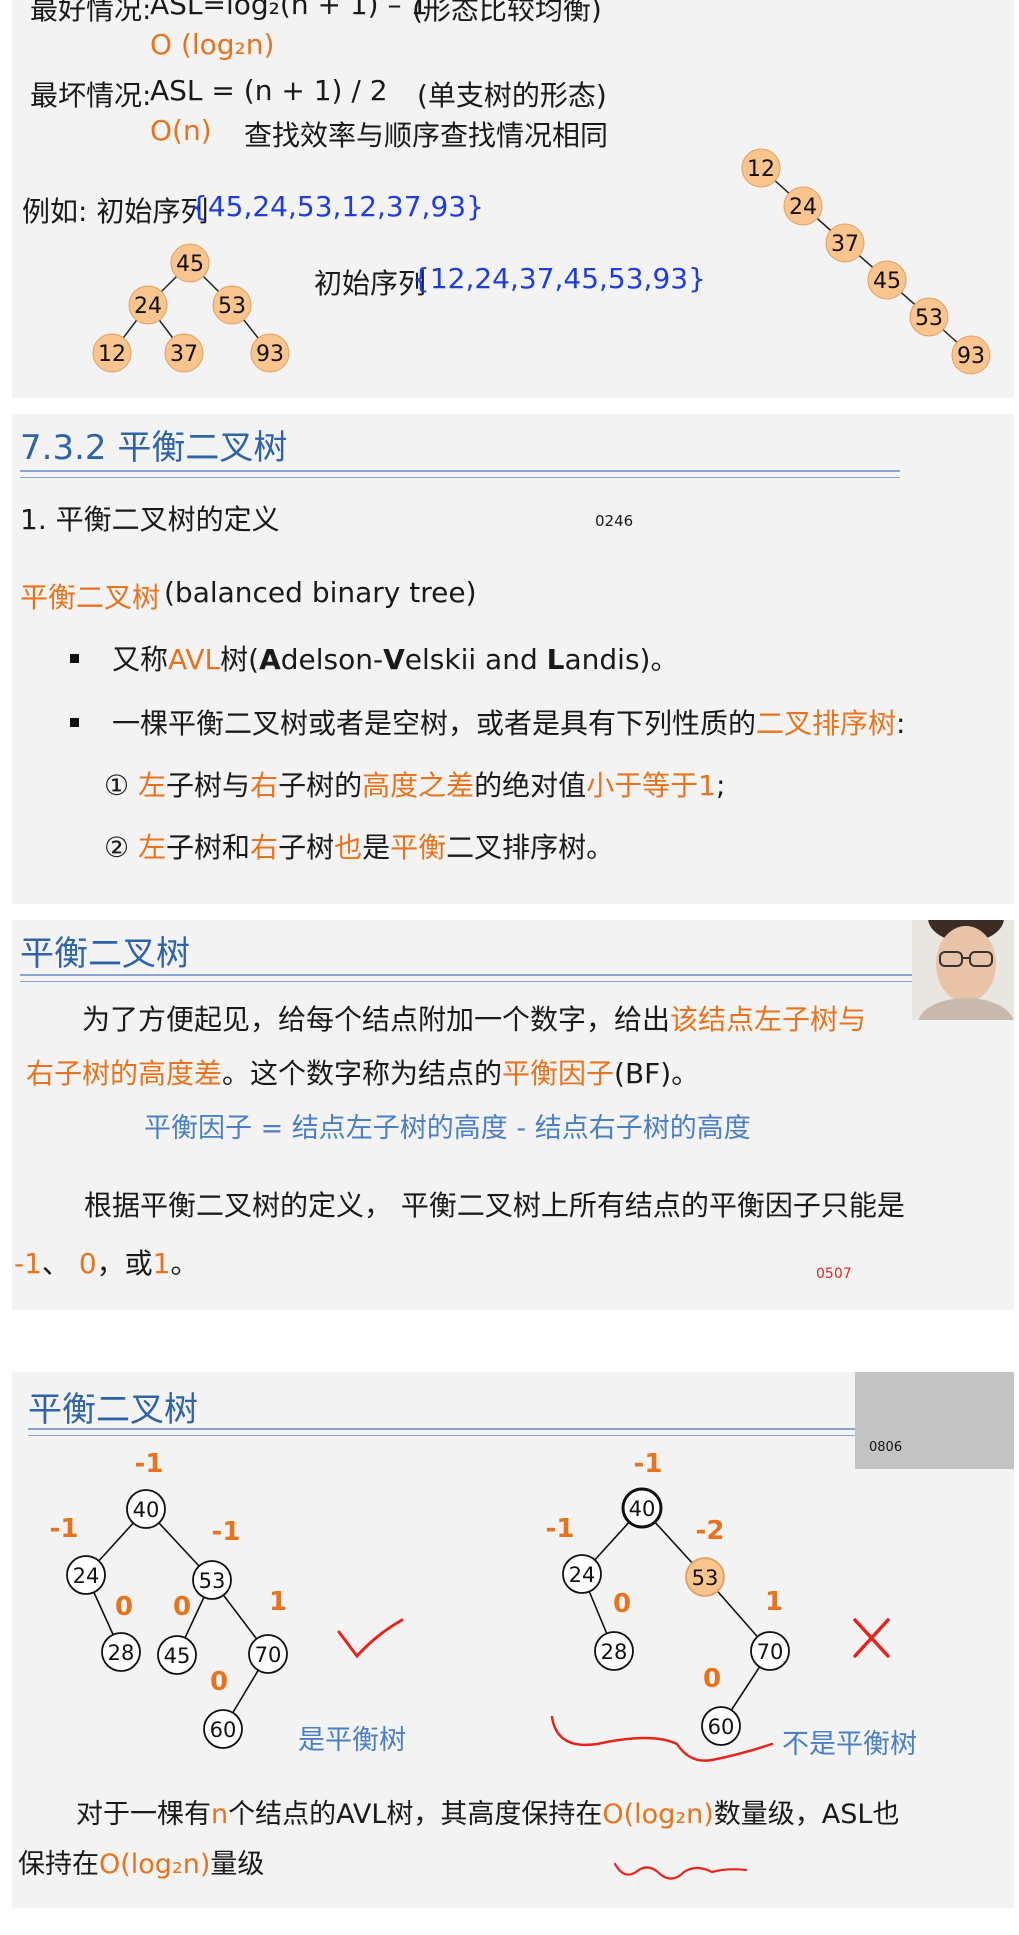  I want to click on frame-code: 0507, so click(834, 1274).